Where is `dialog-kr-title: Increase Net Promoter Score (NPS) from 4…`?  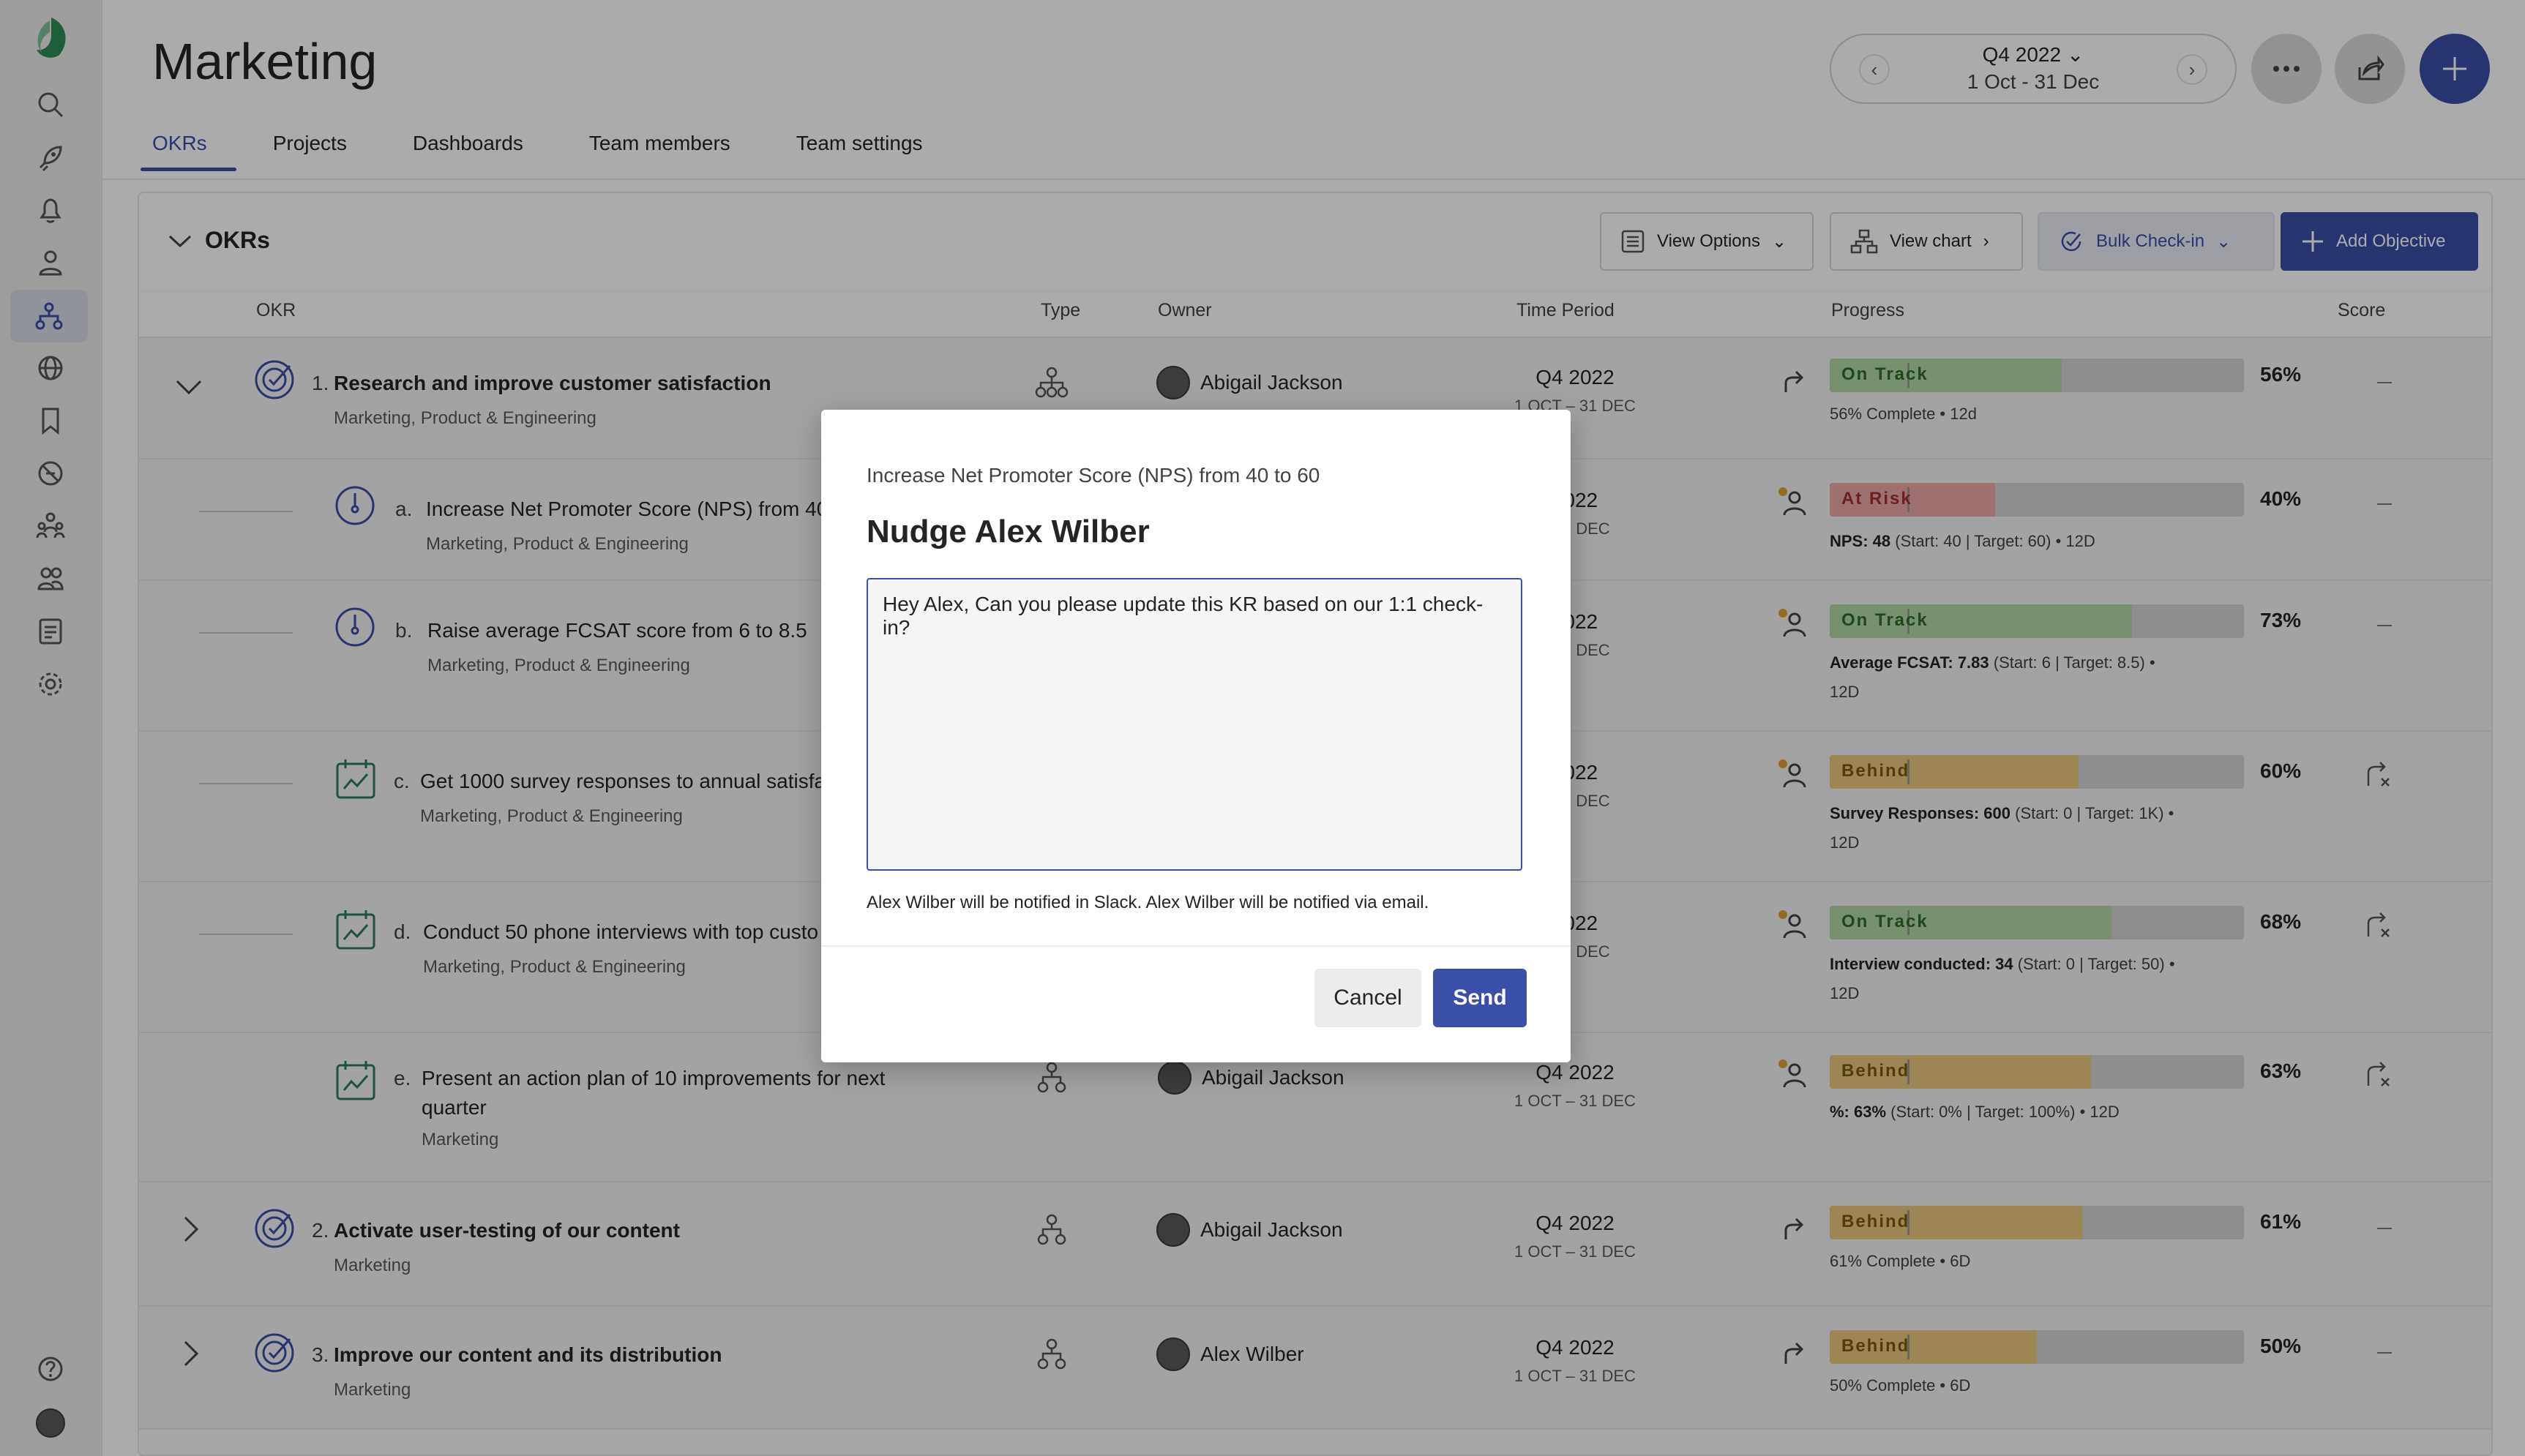
dialog-kr-title: Increase Net Promoter Score (NPS) from 4… is located at coordinates (1093, 475).